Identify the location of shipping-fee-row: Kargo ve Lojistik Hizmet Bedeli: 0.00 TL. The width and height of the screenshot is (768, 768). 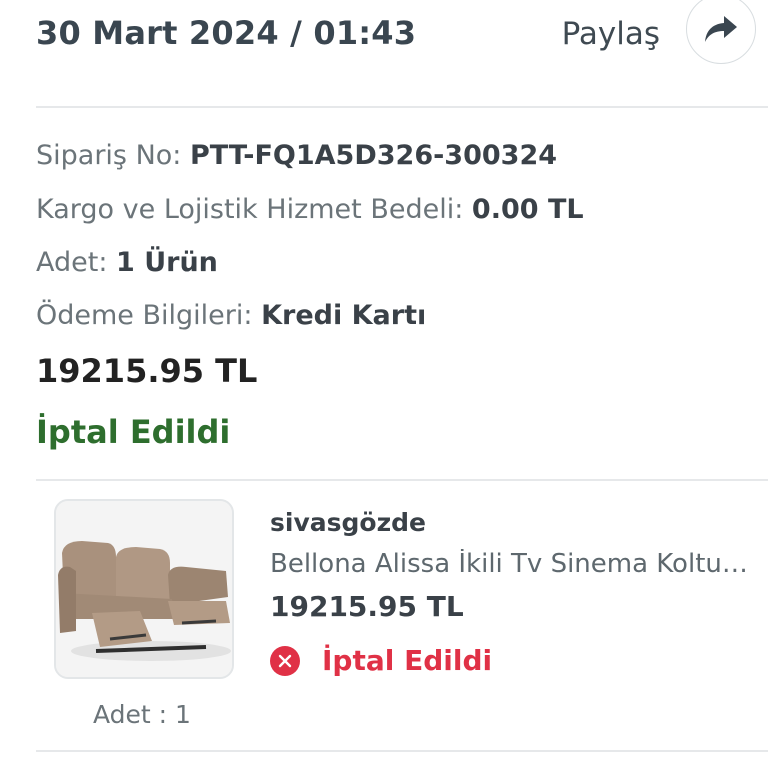
(310, 209).